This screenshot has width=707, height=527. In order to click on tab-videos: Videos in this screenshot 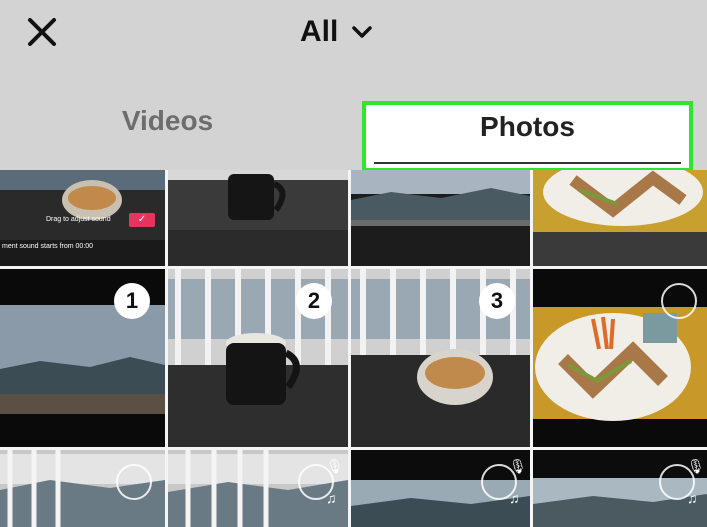, I will do `click(167, 121)`.